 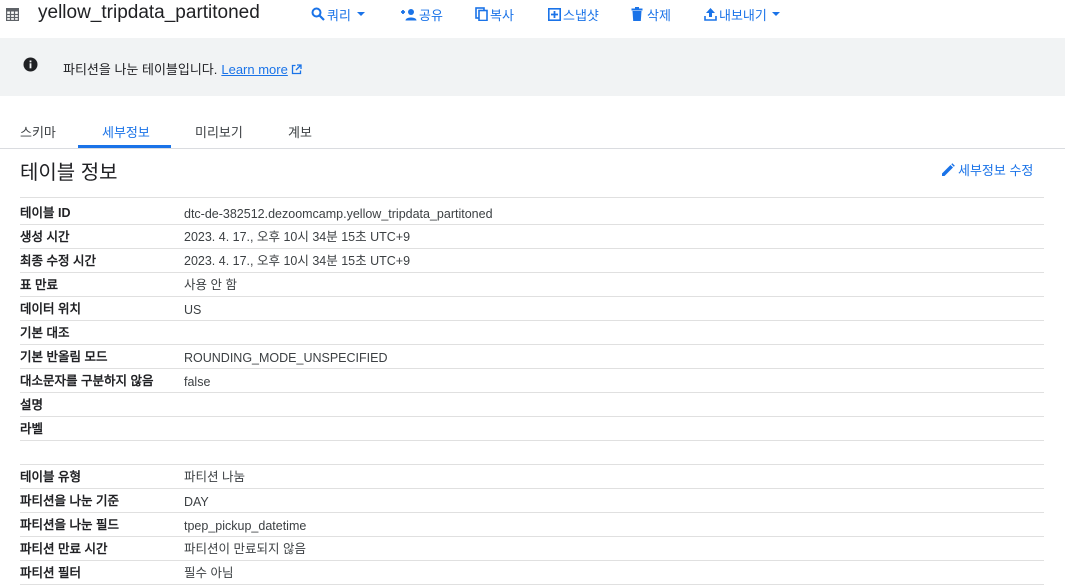 I want to click on pencil-icon, so click(x=948, y=169).